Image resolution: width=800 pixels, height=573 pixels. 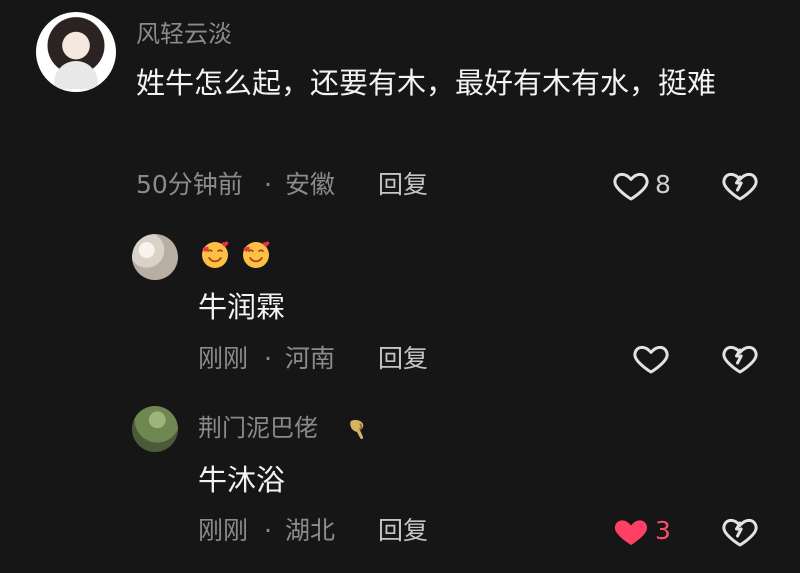 What do you see at coordinates (76, 52) in the screenshot?
I see `avatar` at bounding box center [76, 52].